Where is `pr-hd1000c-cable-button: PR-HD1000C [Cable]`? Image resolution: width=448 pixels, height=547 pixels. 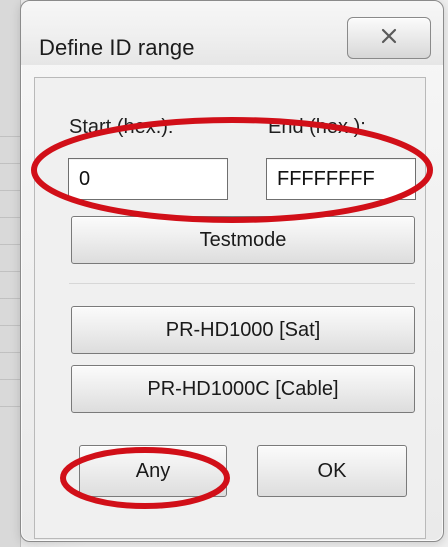 pr-hd1000c-cable-button: PR-HD1000C [Cable] is located at coordinates (243, 389).